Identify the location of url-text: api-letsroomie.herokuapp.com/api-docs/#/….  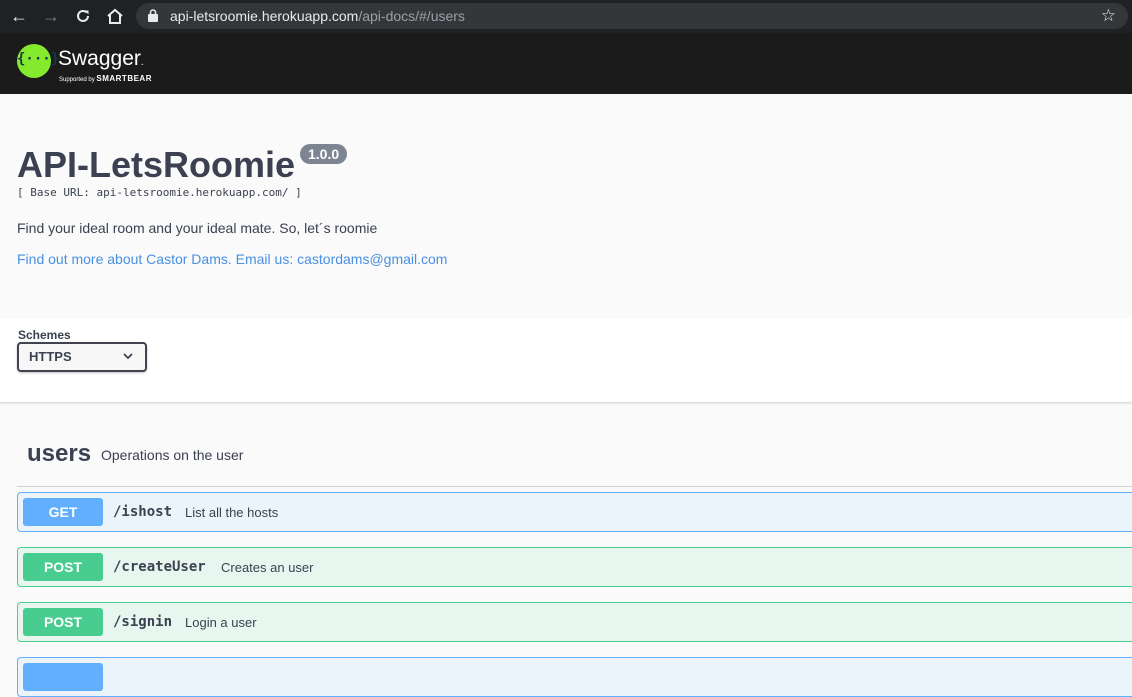
(317, 16).